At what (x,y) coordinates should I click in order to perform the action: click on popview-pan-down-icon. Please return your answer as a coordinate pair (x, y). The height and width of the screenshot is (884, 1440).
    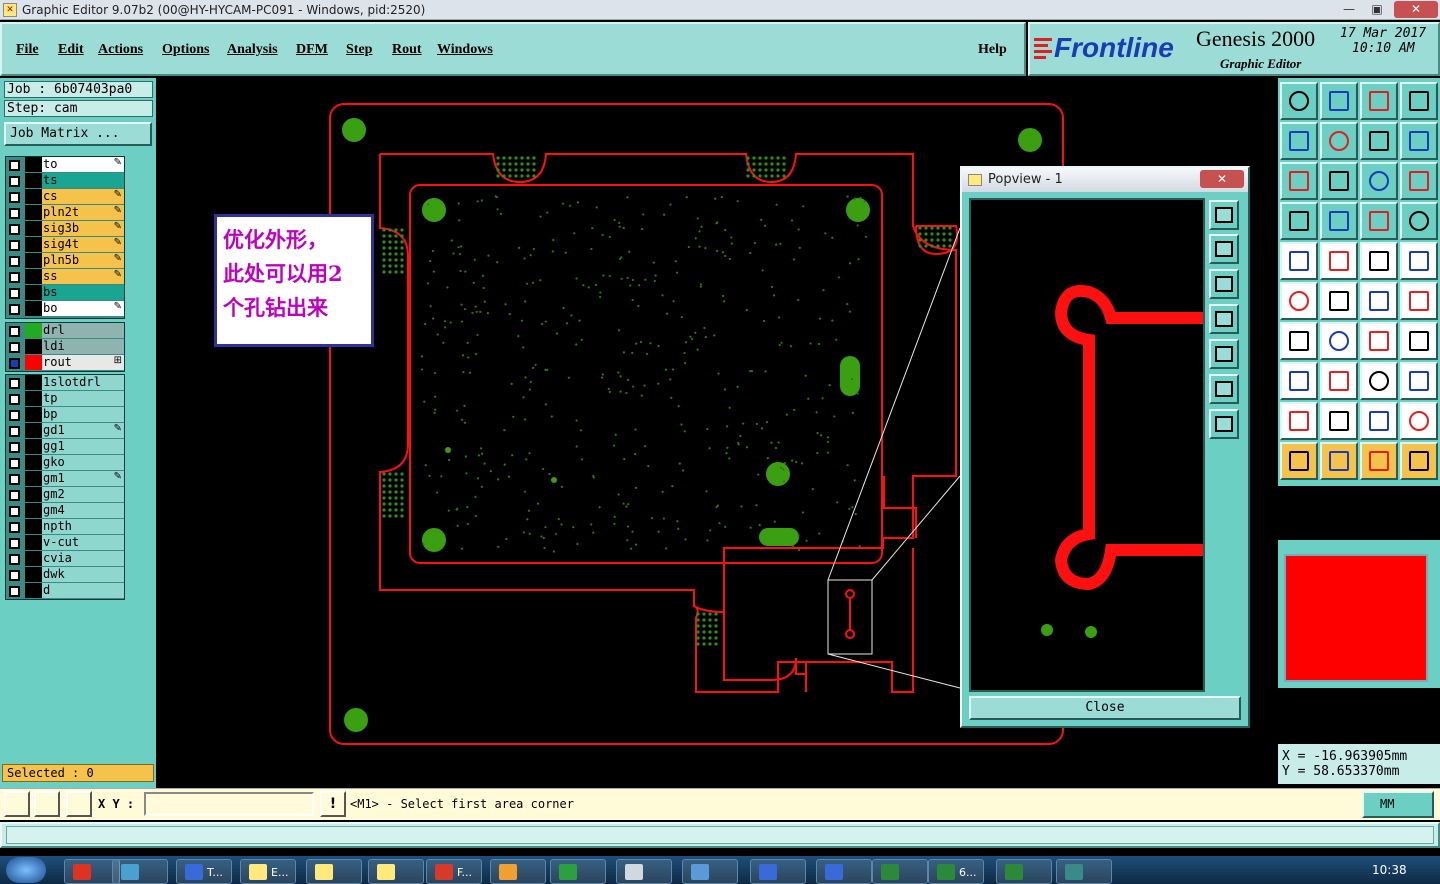
    Looking at the image, I should click on (1224, 284).